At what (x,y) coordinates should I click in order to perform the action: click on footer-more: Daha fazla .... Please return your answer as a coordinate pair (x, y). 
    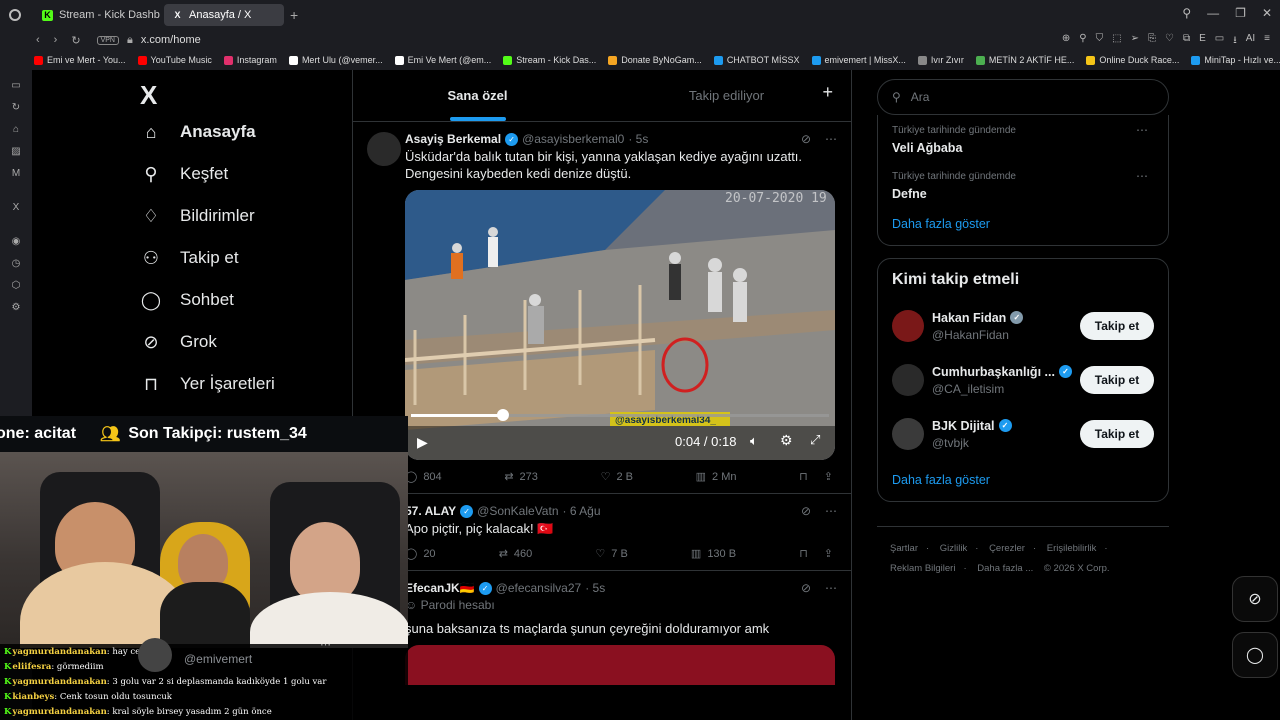
    Looking at the image, I should click on (1005, 568).